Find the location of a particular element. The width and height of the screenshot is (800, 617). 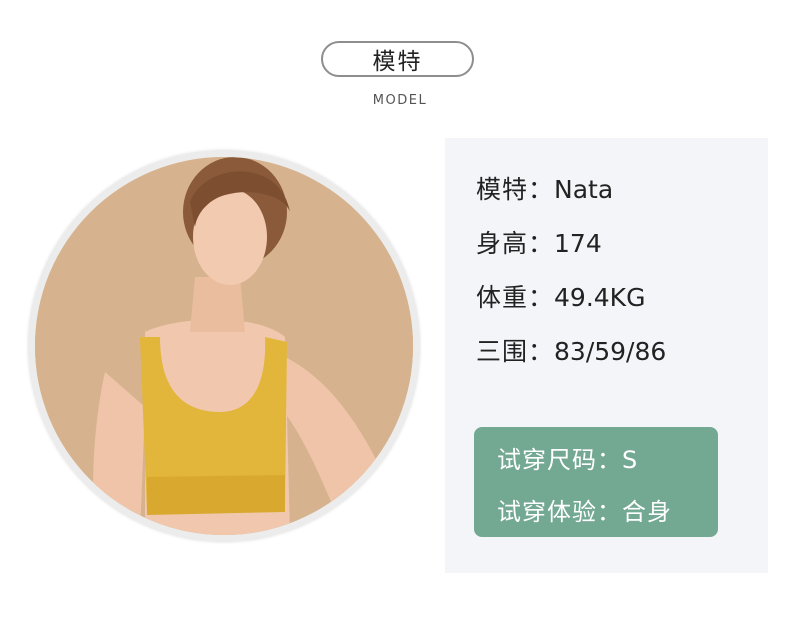

fit-value: S is located at coordinates (630, 460).